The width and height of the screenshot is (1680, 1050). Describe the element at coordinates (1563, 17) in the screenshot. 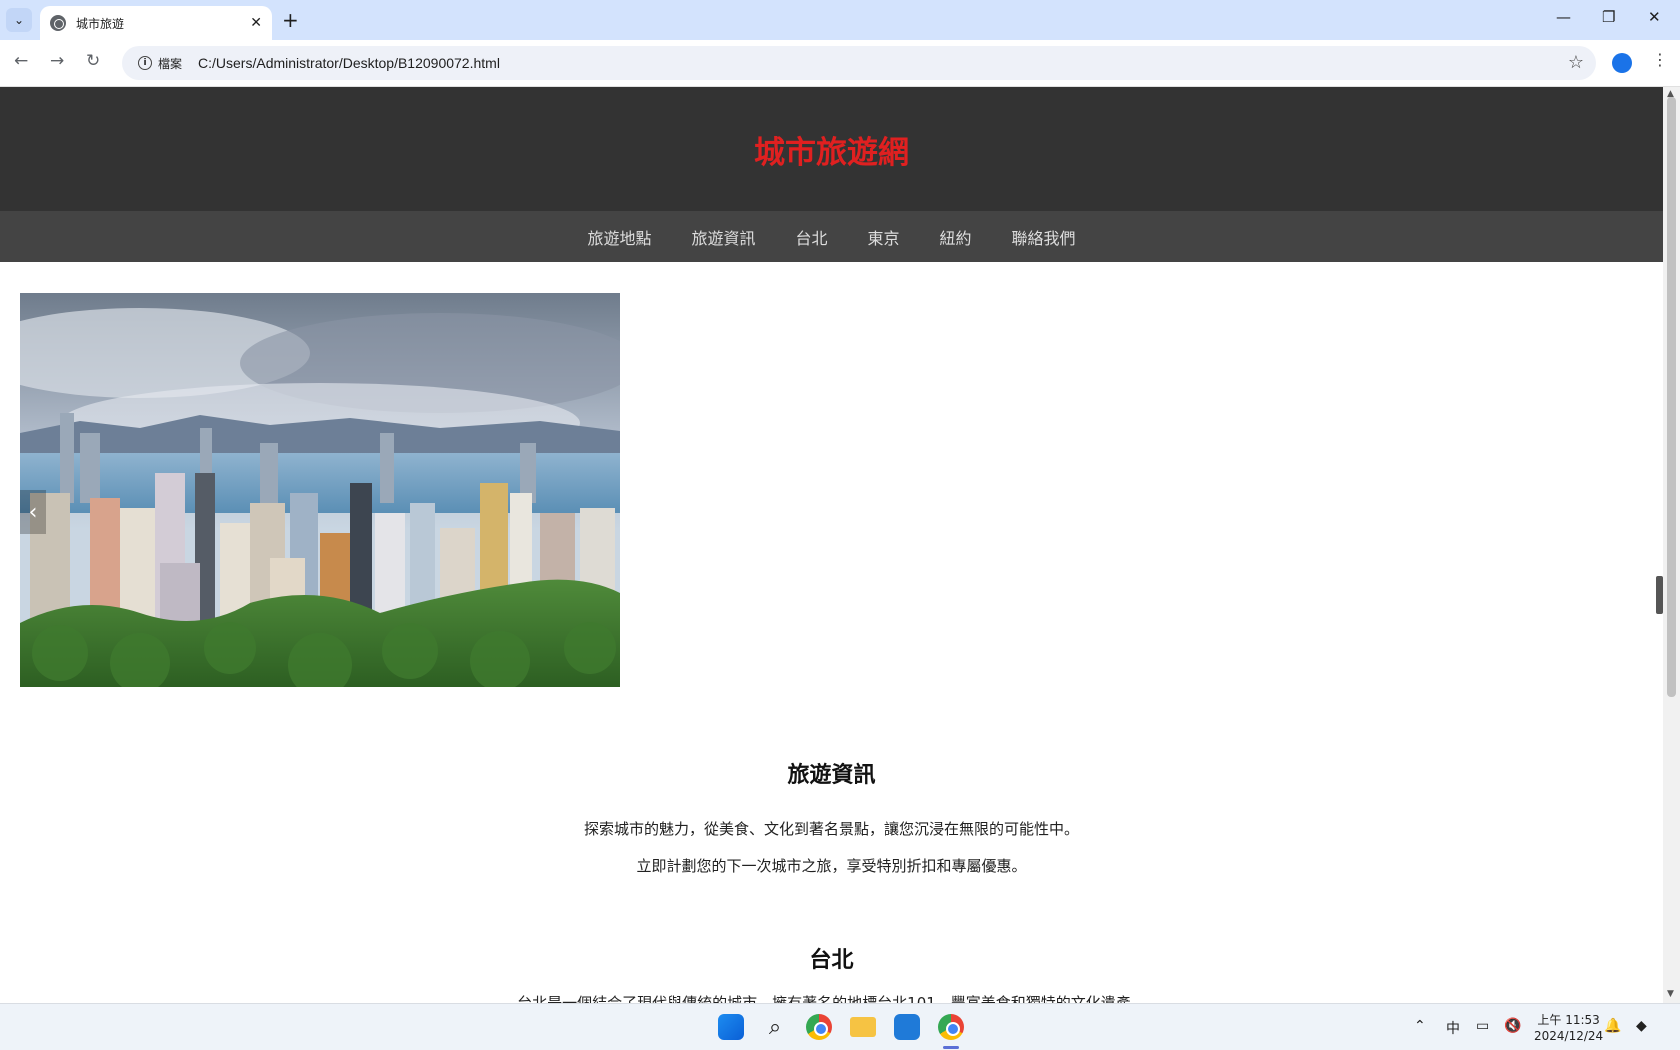

I see `minimize-button: —` at that location.